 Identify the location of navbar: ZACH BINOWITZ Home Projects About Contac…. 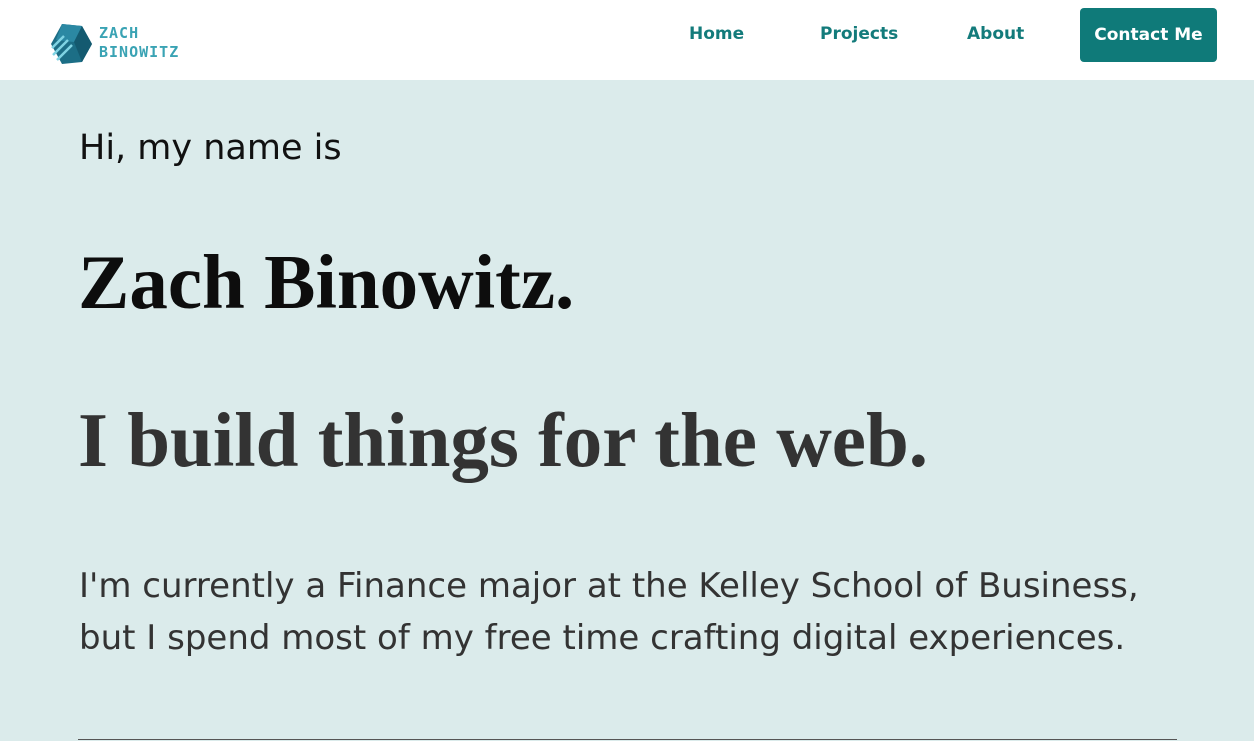
(627, 40).